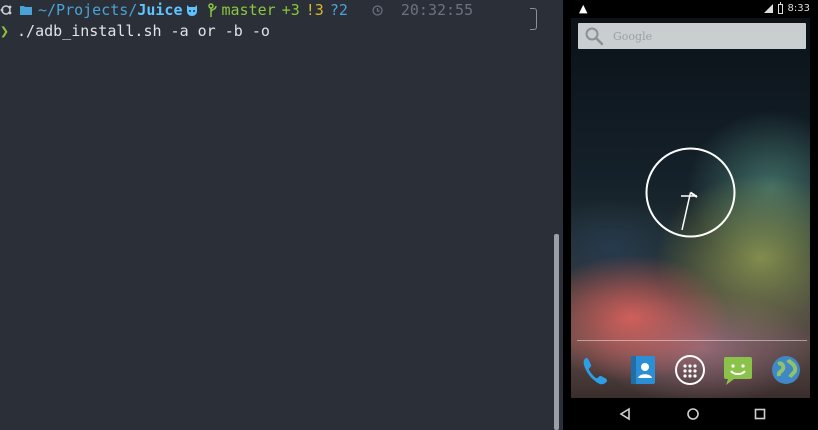 The height and width of the screenshot is (430, 818). I want to click on path-prefix: ~/Projects/, so click(88, 10).